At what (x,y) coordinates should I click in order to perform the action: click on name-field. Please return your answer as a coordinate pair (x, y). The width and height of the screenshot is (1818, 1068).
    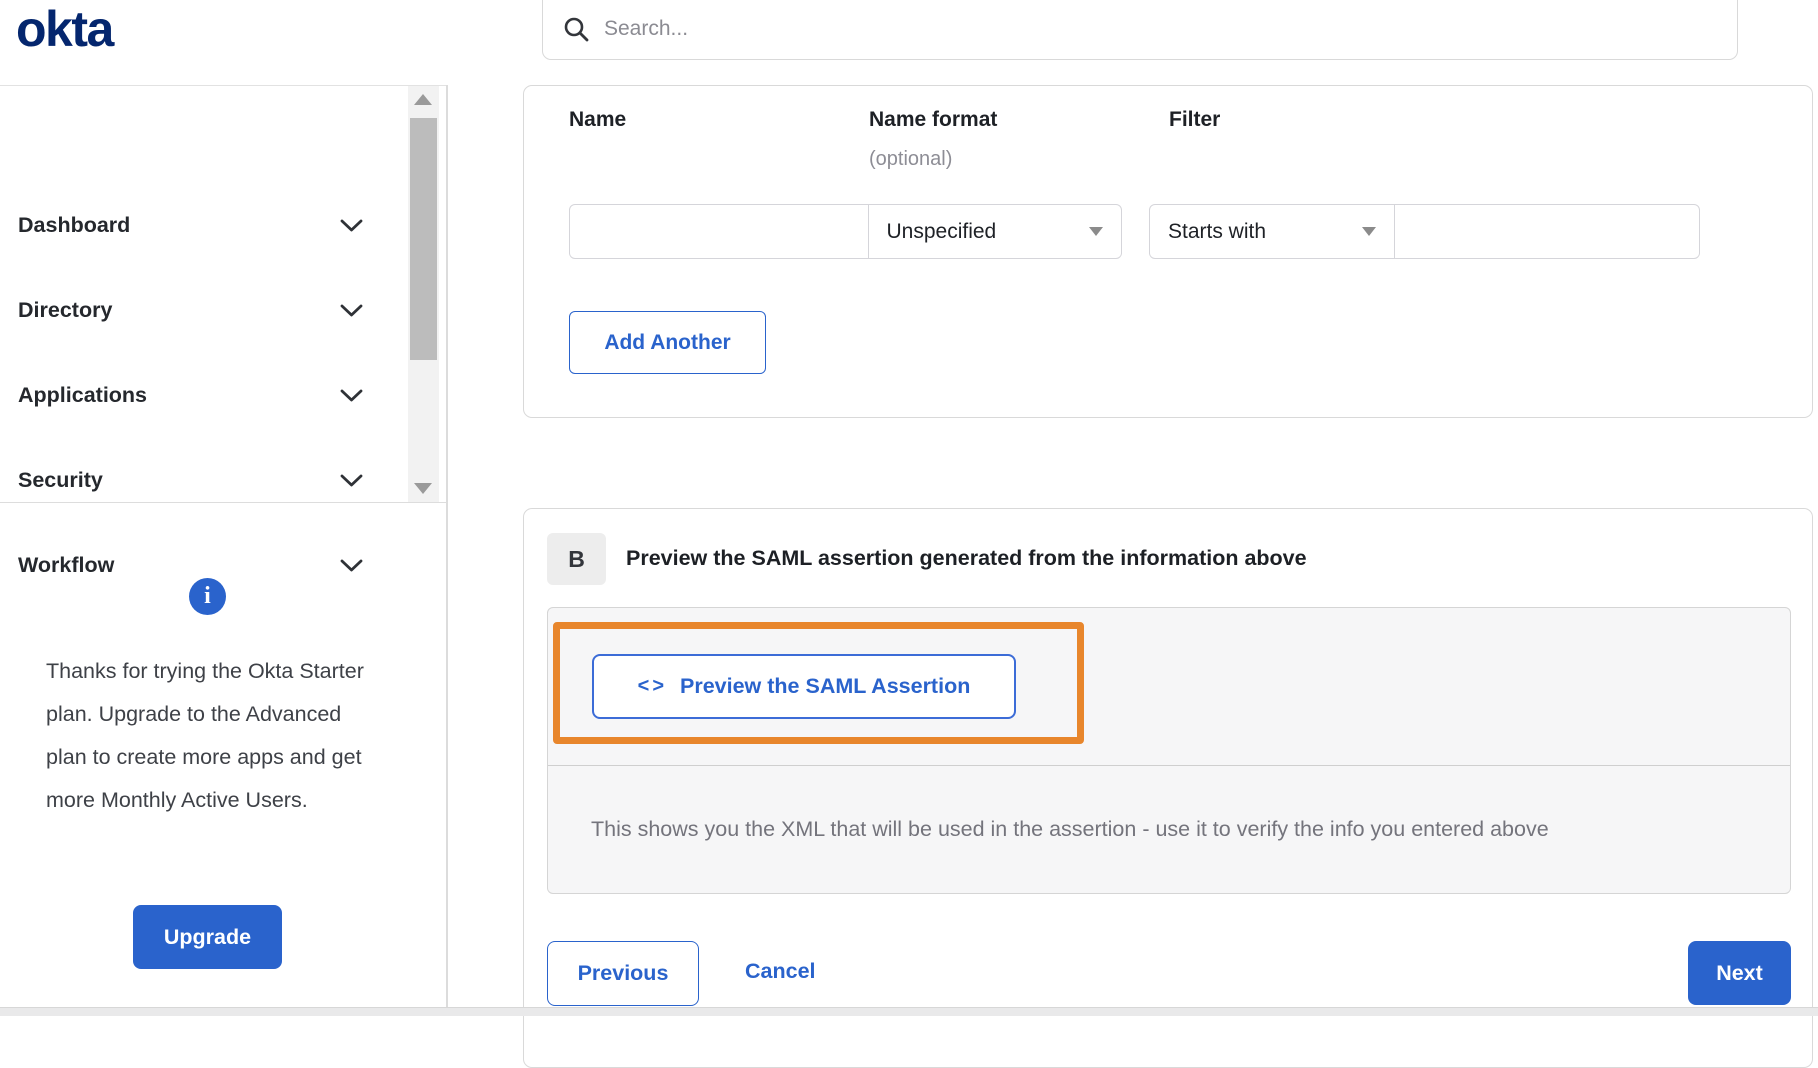
    Looking at the image, I should click on (719, 231).